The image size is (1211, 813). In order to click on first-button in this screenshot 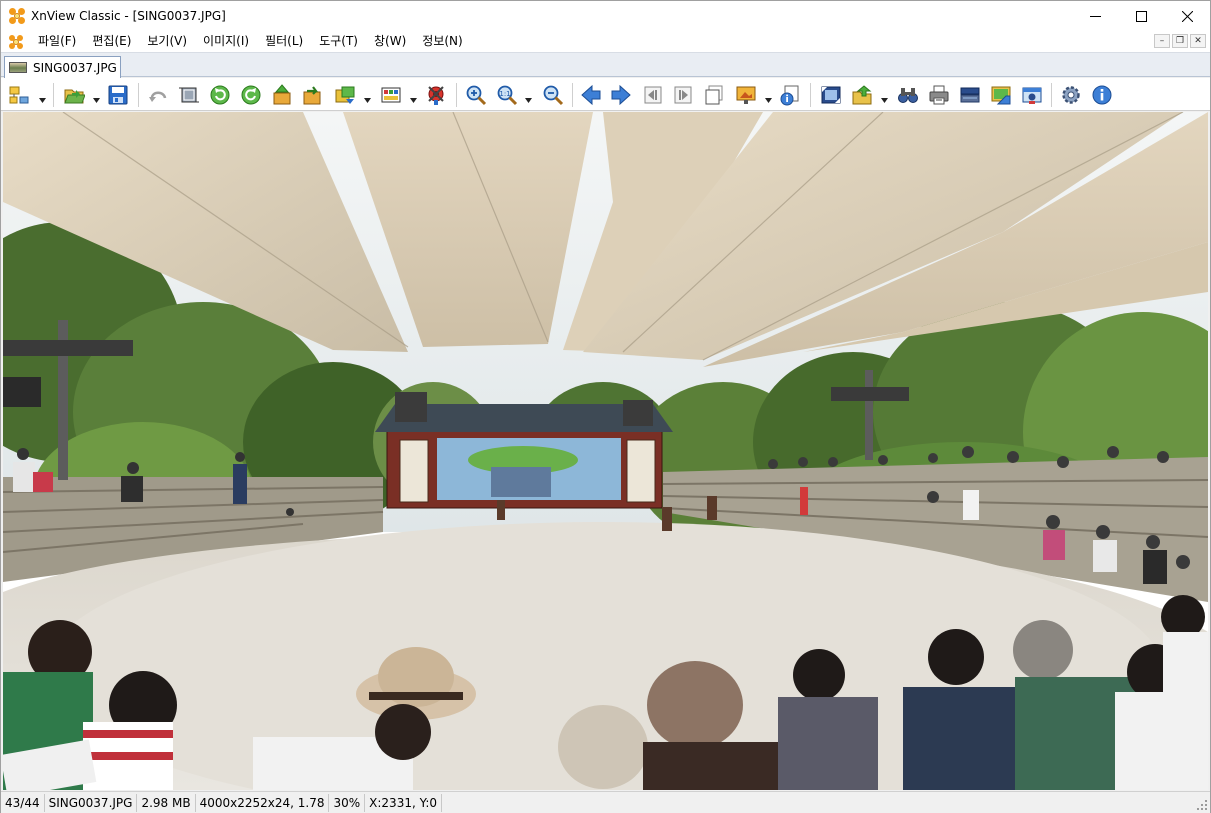, I will do `click(653, 95)`.